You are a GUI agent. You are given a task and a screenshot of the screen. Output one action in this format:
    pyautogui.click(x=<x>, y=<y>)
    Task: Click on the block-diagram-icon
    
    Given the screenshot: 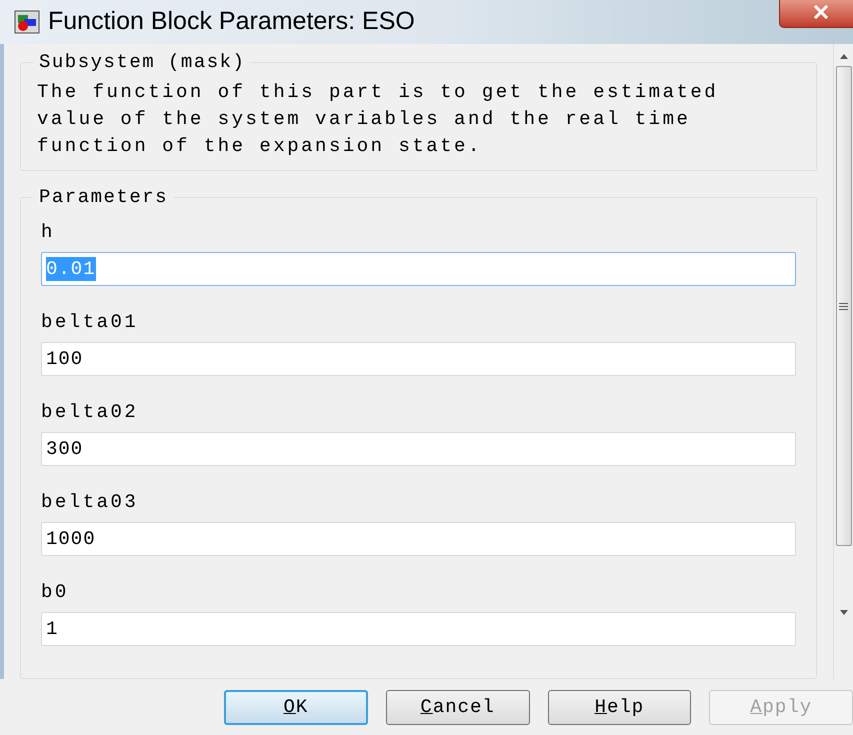 What is the action you would take?
    pyautogui.click(x=27, y=22)
    